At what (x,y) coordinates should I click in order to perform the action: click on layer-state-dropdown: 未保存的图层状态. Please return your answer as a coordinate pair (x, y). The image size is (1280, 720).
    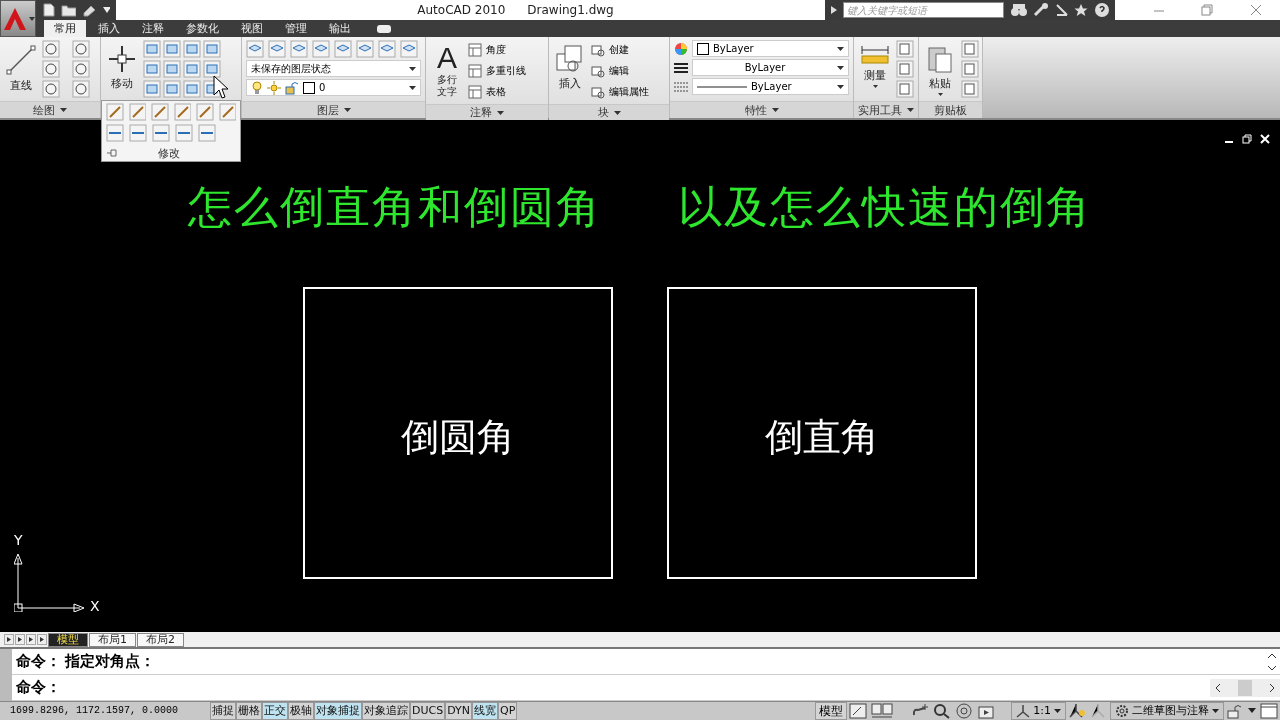
    Looking at the image, I should click on (333, 68).